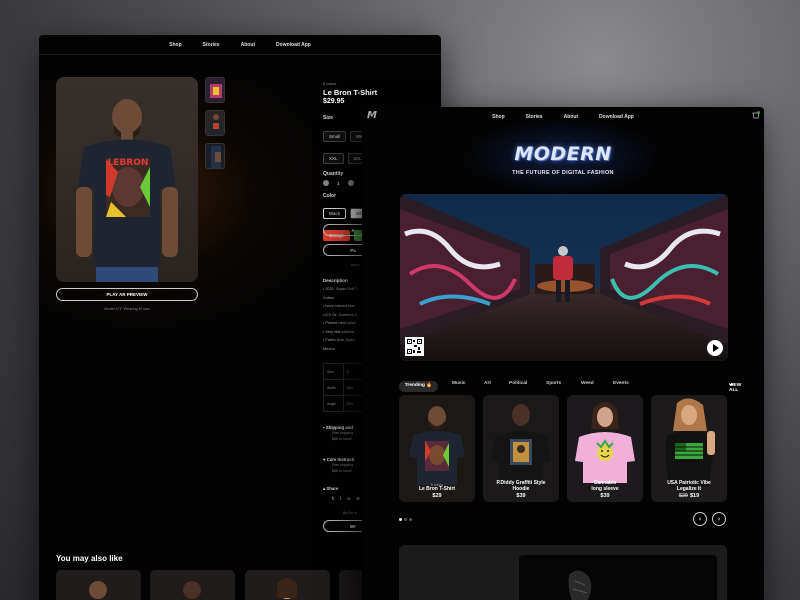 The image size is (800, 600). What do you see at coordinates (338, 183) in the screenshot?
I see `quantity-value: 1` at bounding box center [338, 183].